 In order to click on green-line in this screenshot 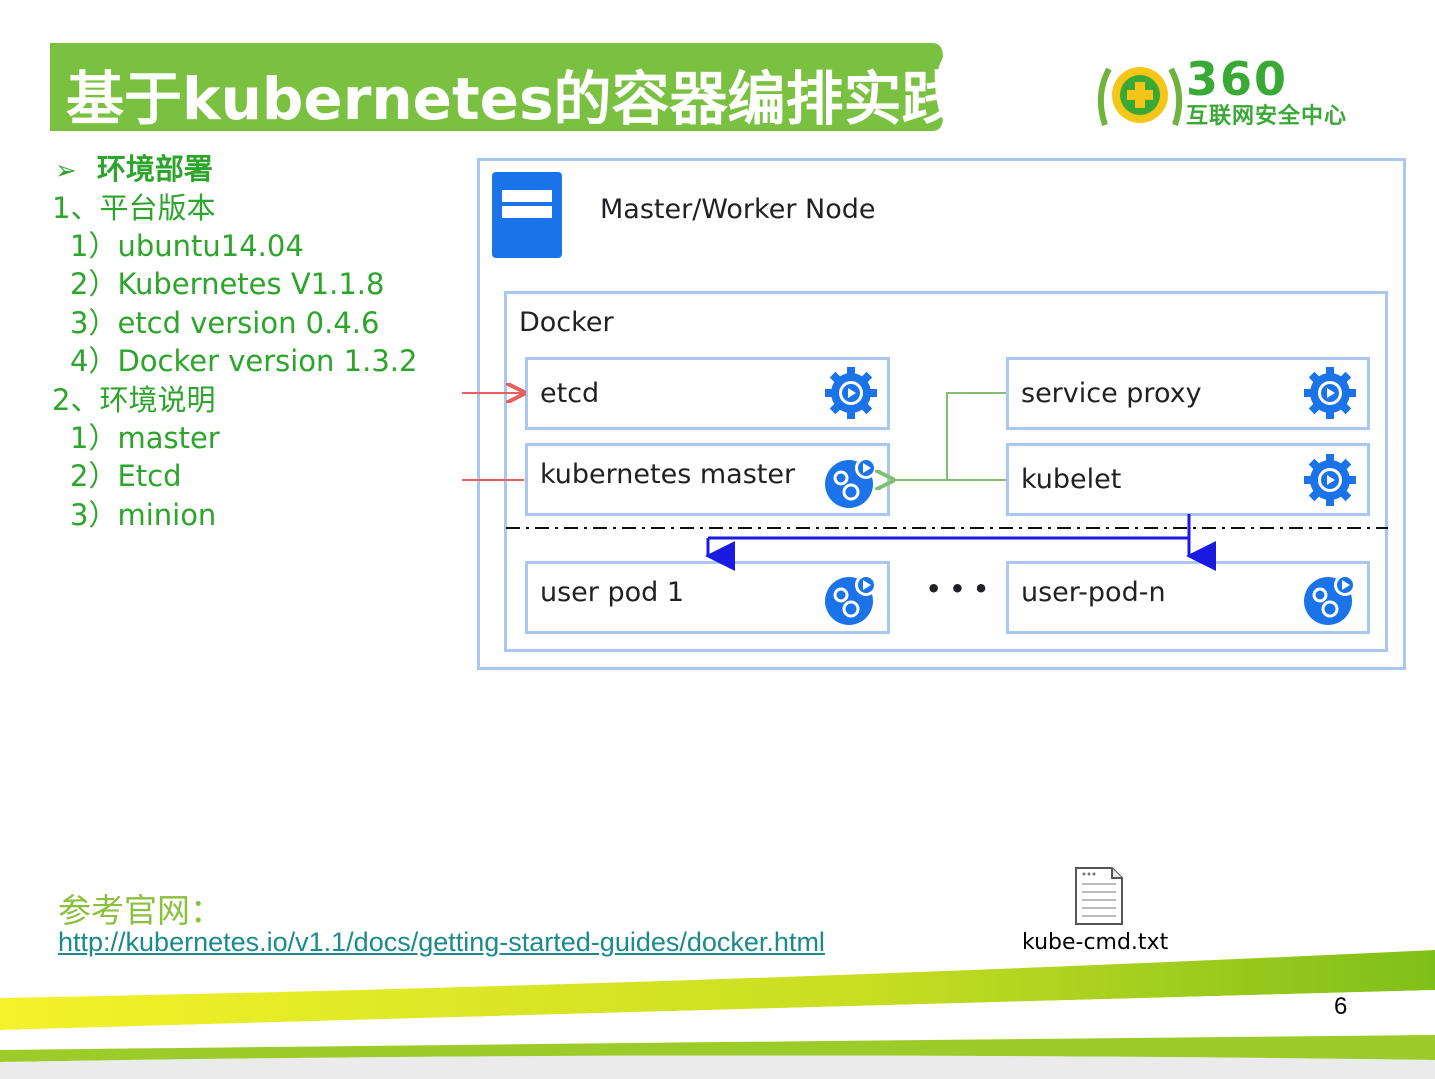, I will do `click(976, 436)`.